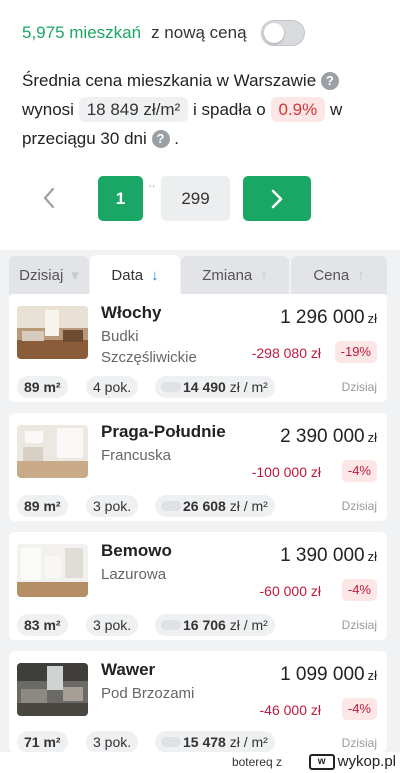 The height and width of the screenshot is (773, 400). Describe the element at coordinates (200, 80) in the screenshot. I see `summary-line-1: Średnia cena mieszkania w Warszawie ?` at that location.